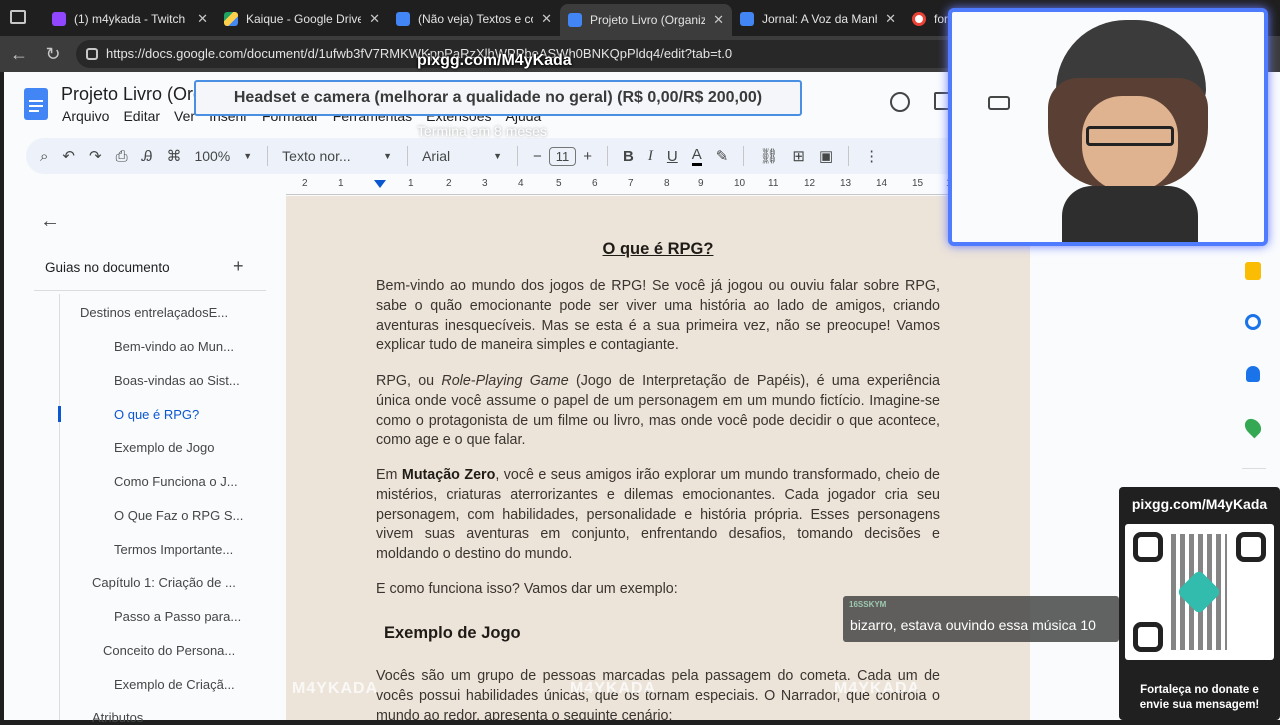  What do you see at coordinates (452, 633) in the screenshot?
I see `section-heading: Exemplo de Jogo` at bounding box center [452, 633].